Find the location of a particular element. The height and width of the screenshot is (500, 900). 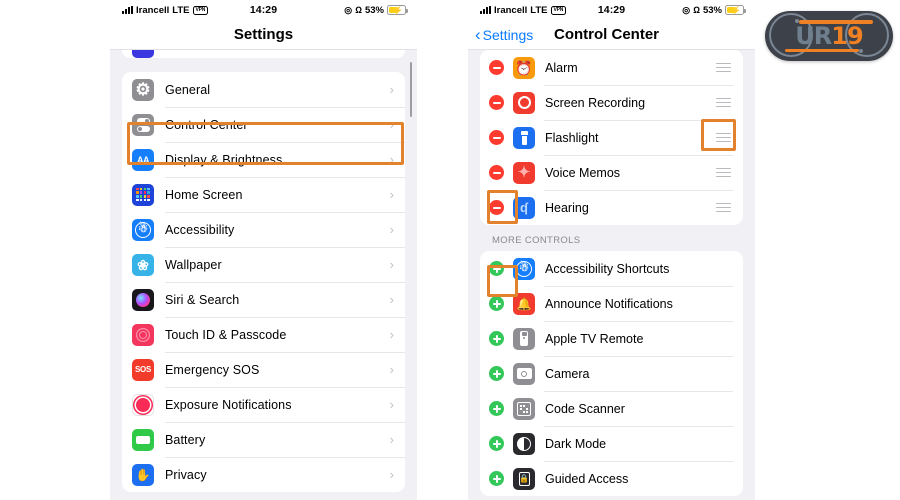

battery-percent-label: 53% is located at coordinates (374, 10).